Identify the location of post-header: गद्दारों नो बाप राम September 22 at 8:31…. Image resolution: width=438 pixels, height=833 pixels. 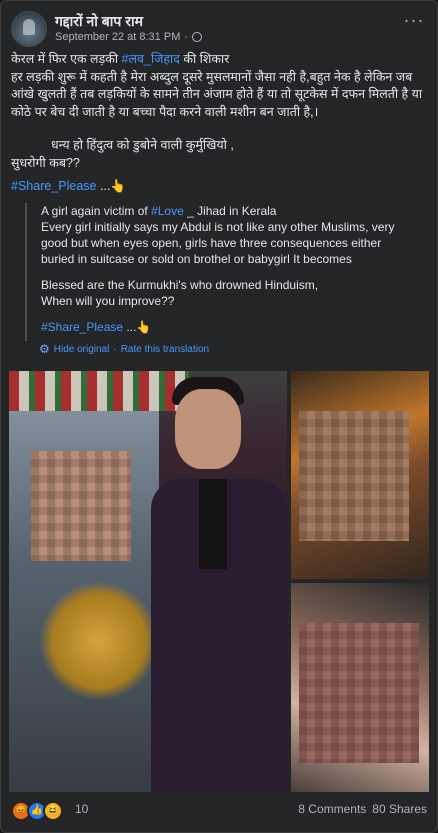
(219, 29).